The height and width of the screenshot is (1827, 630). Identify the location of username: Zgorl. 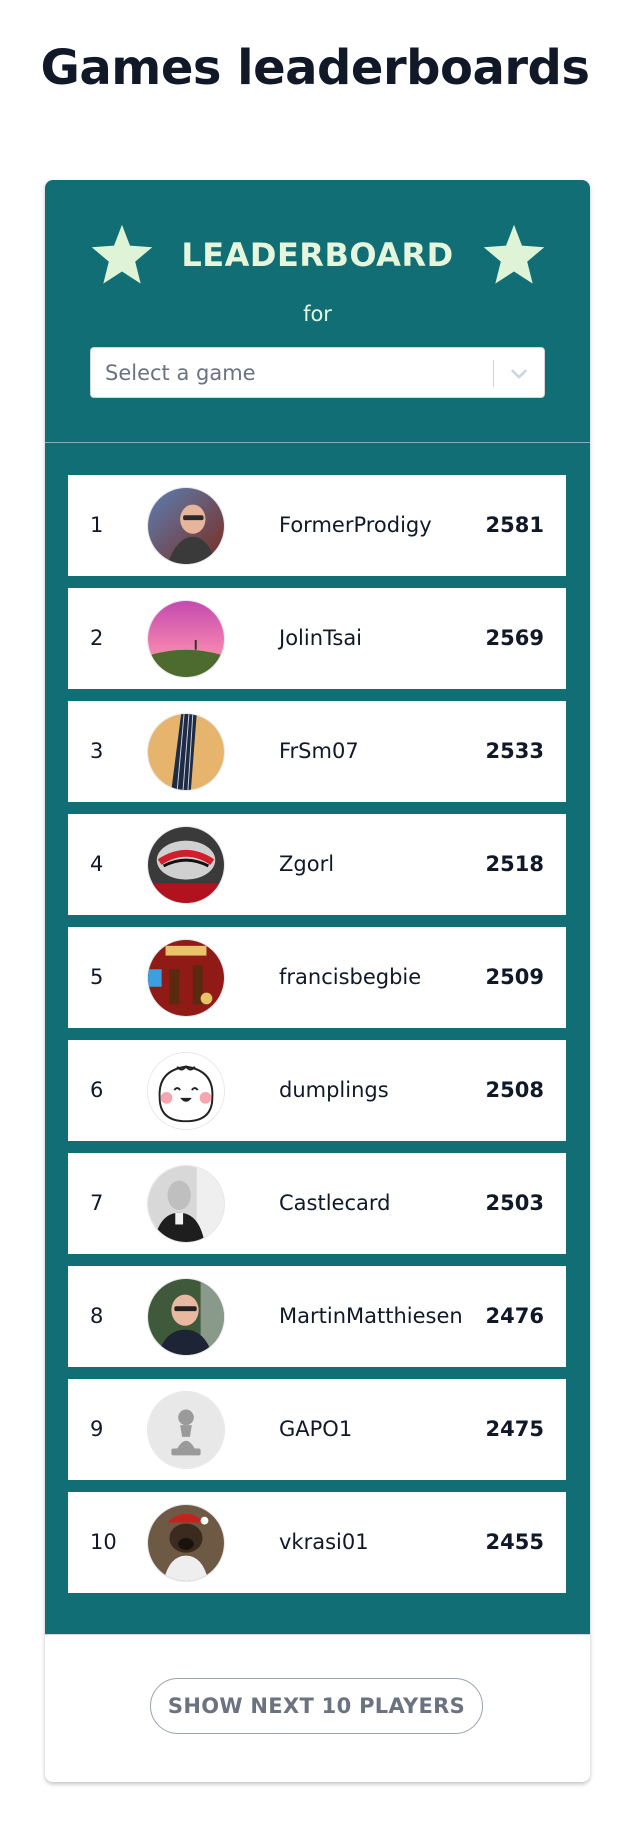
(306, 864).